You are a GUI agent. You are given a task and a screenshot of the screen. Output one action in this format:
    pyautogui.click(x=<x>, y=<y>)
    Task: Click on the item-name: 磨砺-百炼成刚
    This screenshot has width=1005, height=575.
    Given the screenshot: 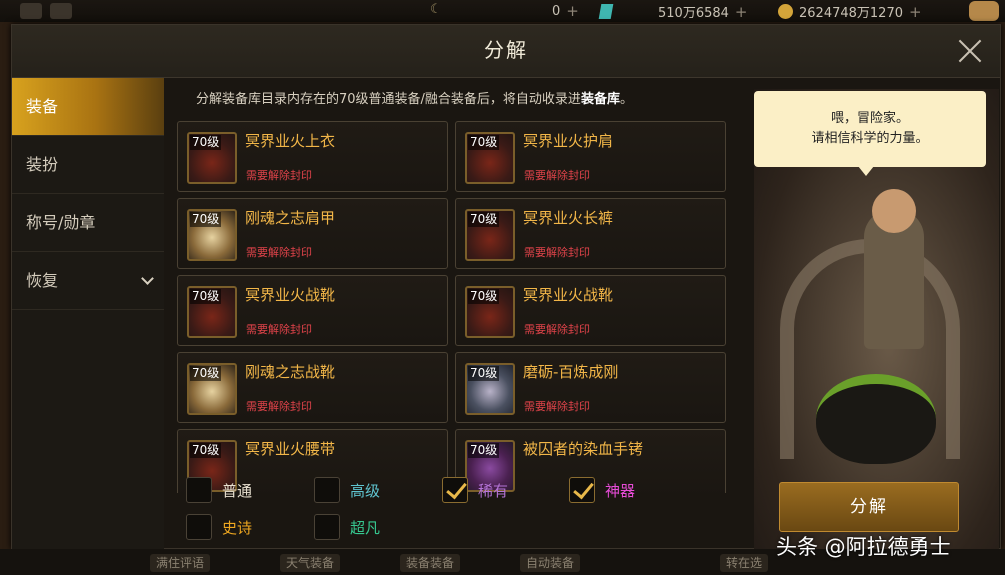 What is the action you would take?
    pyautogui.click(x=571, y=372)
    